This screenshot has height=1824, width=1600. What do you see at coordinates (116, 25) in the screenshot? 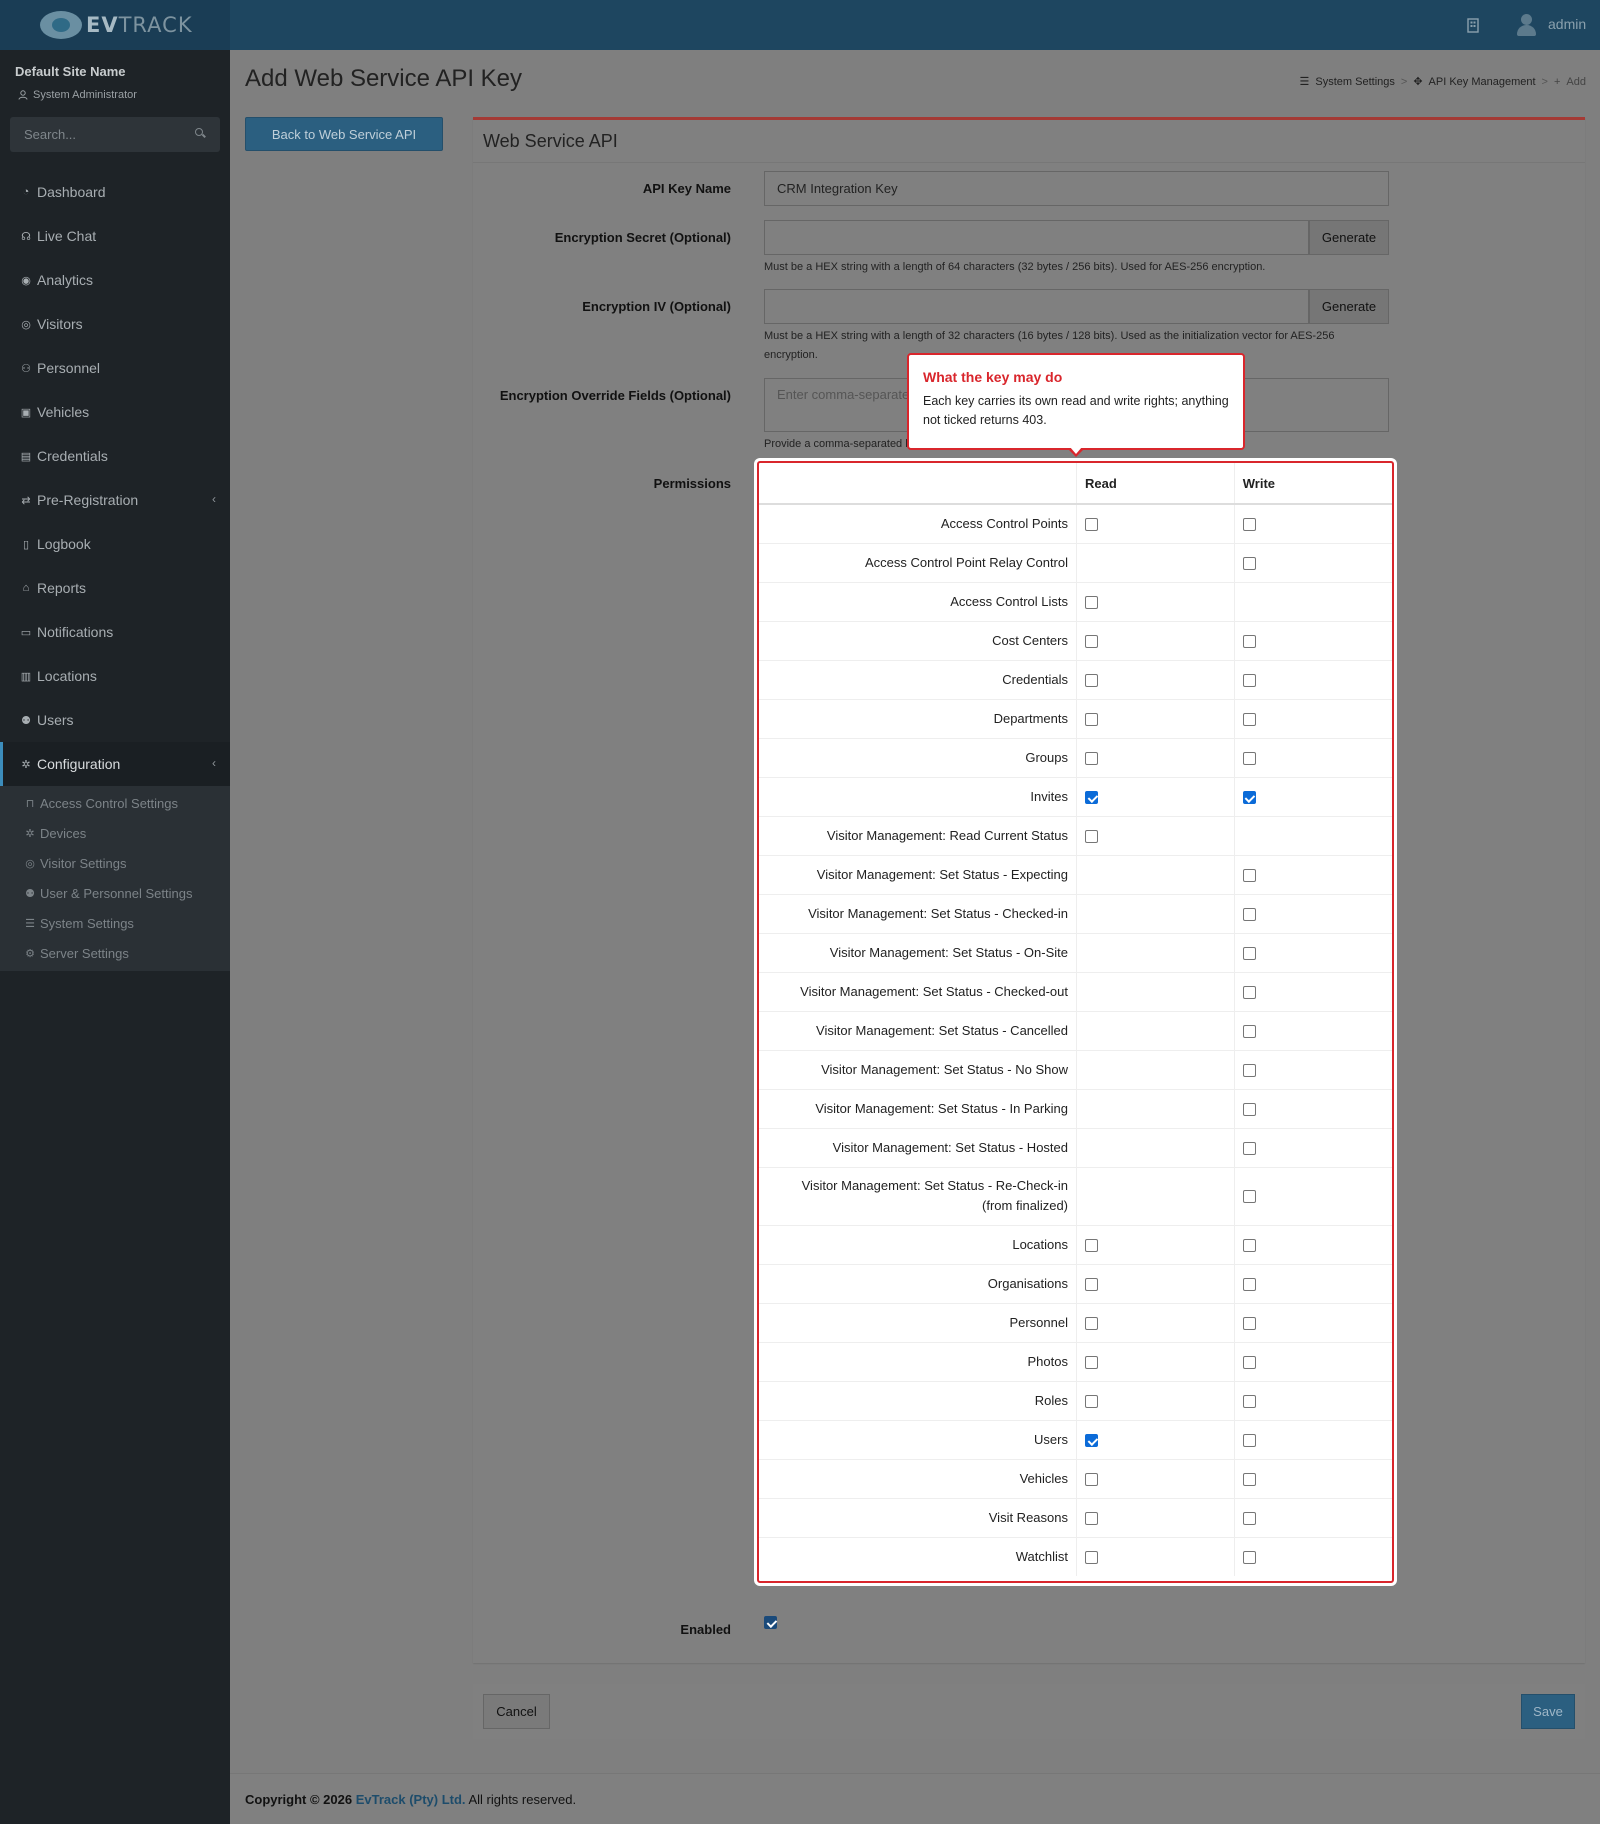
I see `evtrack-logo: EVTRACK` at bounding box center [116, 25].